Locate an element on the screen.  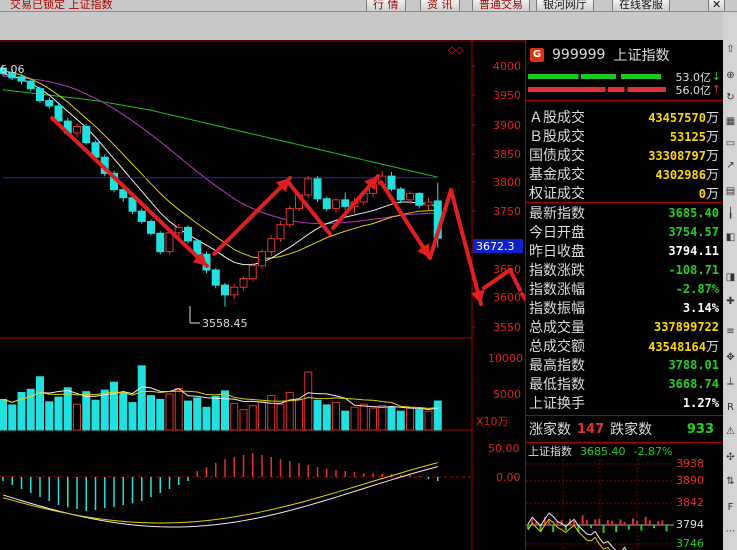
navigate-icon: ✣ is located at coordinates (730, 458).